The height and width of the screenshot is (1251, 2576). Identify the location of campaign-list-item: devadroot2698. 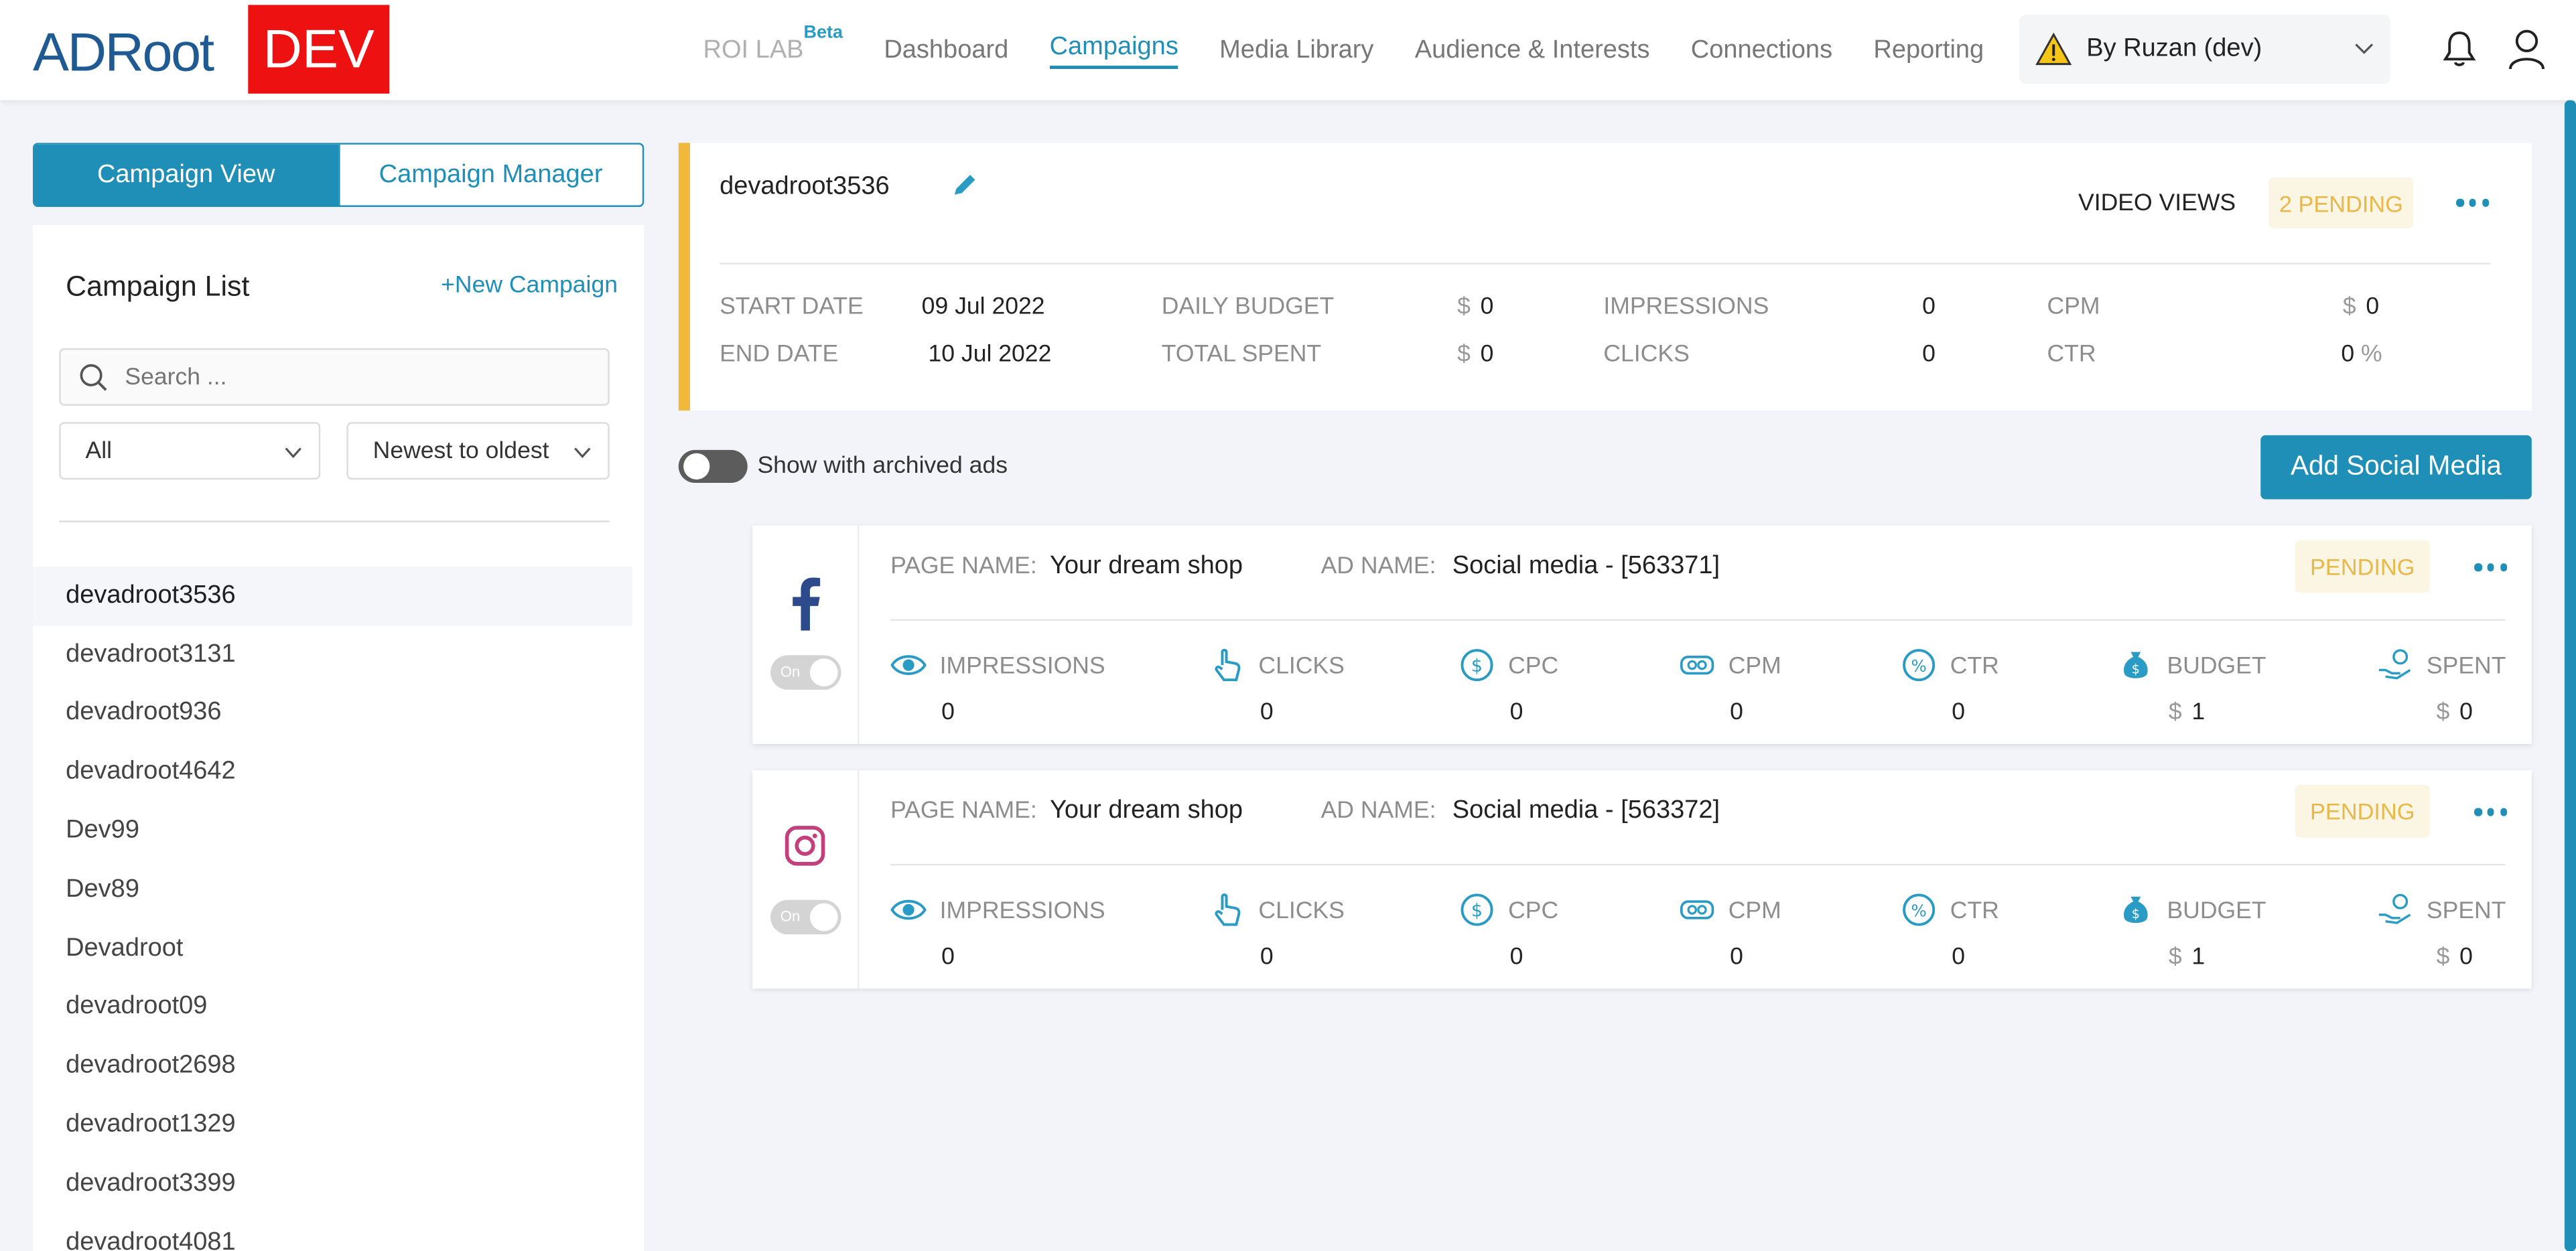
(332, 1066).